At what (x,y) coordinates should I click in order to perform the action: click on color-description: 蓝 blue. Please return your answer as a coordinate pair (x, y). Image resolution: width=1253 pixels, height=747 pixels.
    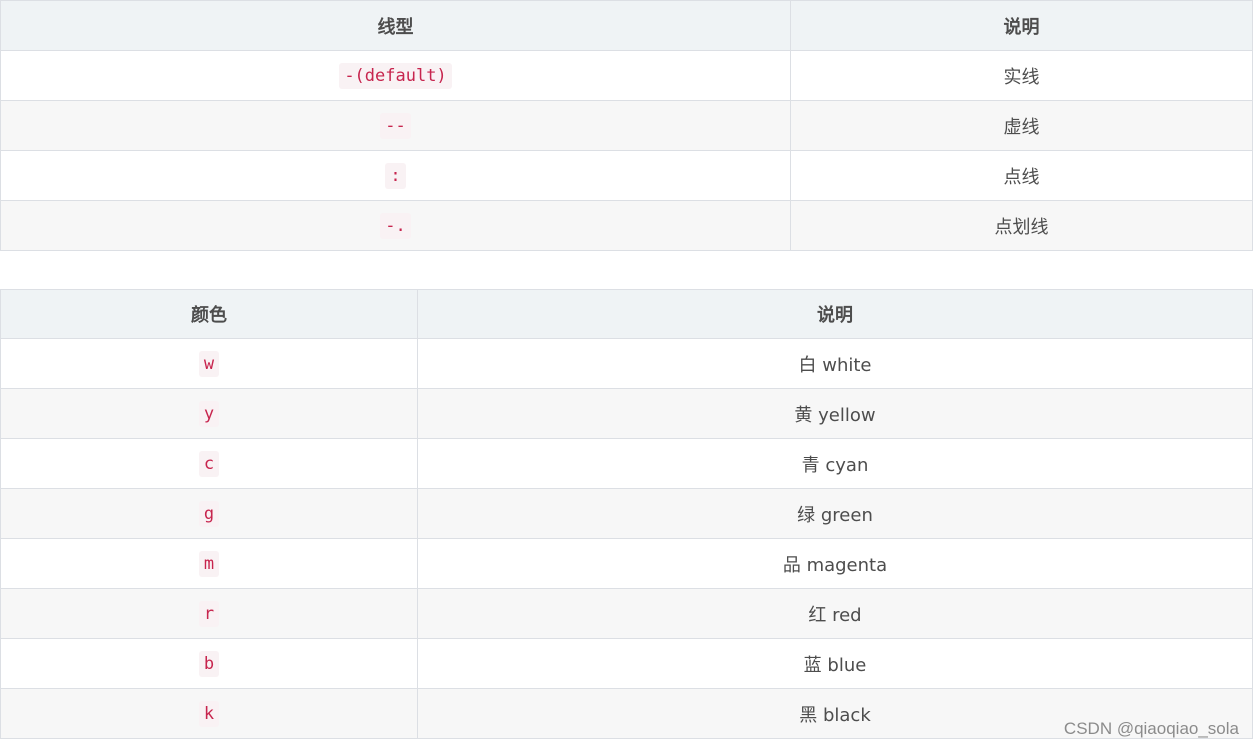
    Looking at the image, I should click on (835, 663).